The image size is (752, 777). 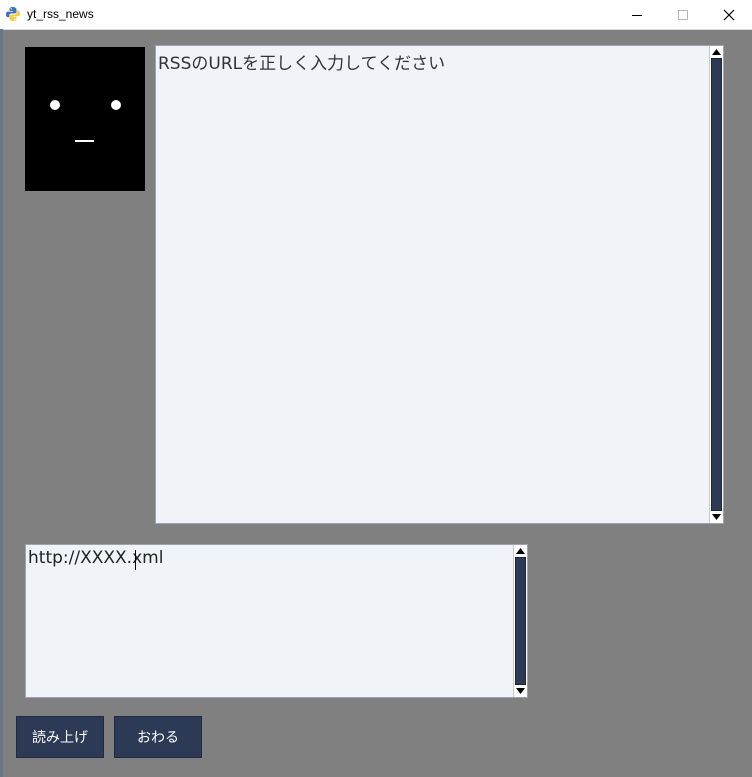 What do you see at coordinates (13, 14) in the screenshot?
I see `python-icon` at bounding box center [13, 14].